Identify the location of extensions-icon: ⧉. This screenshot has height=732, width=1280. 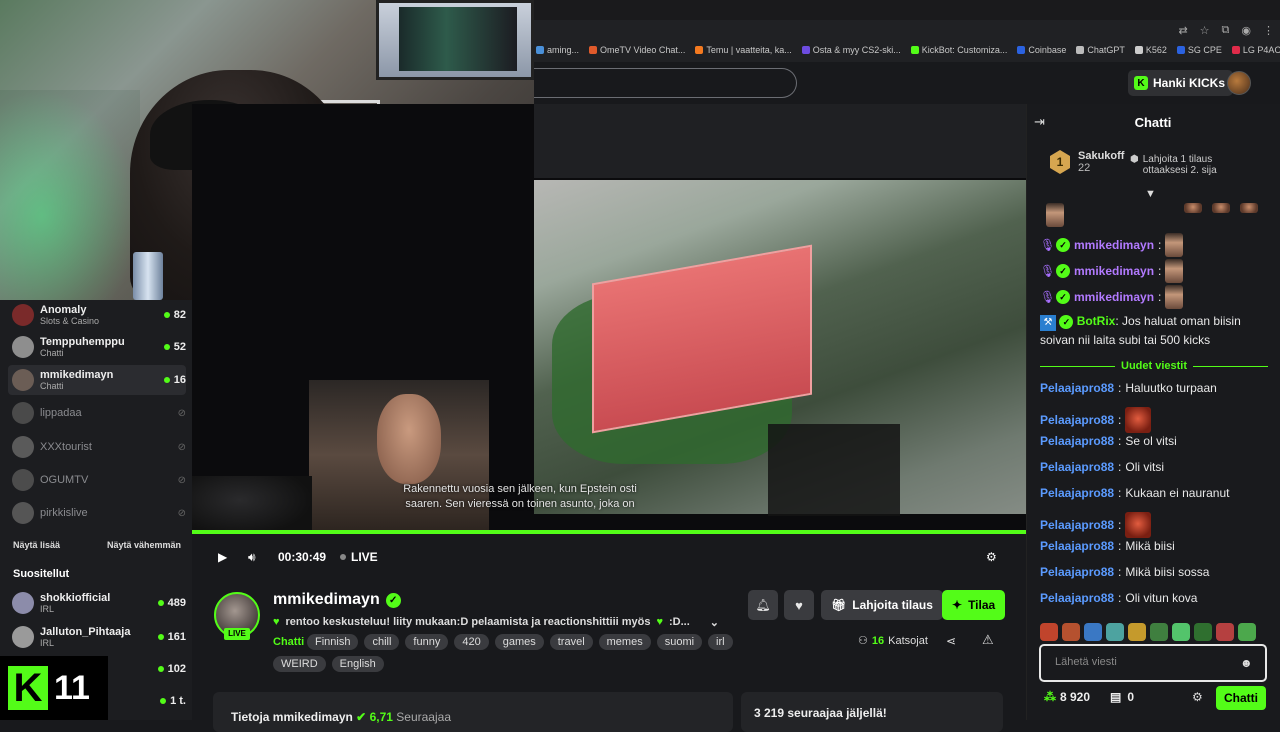
(1226, 30).